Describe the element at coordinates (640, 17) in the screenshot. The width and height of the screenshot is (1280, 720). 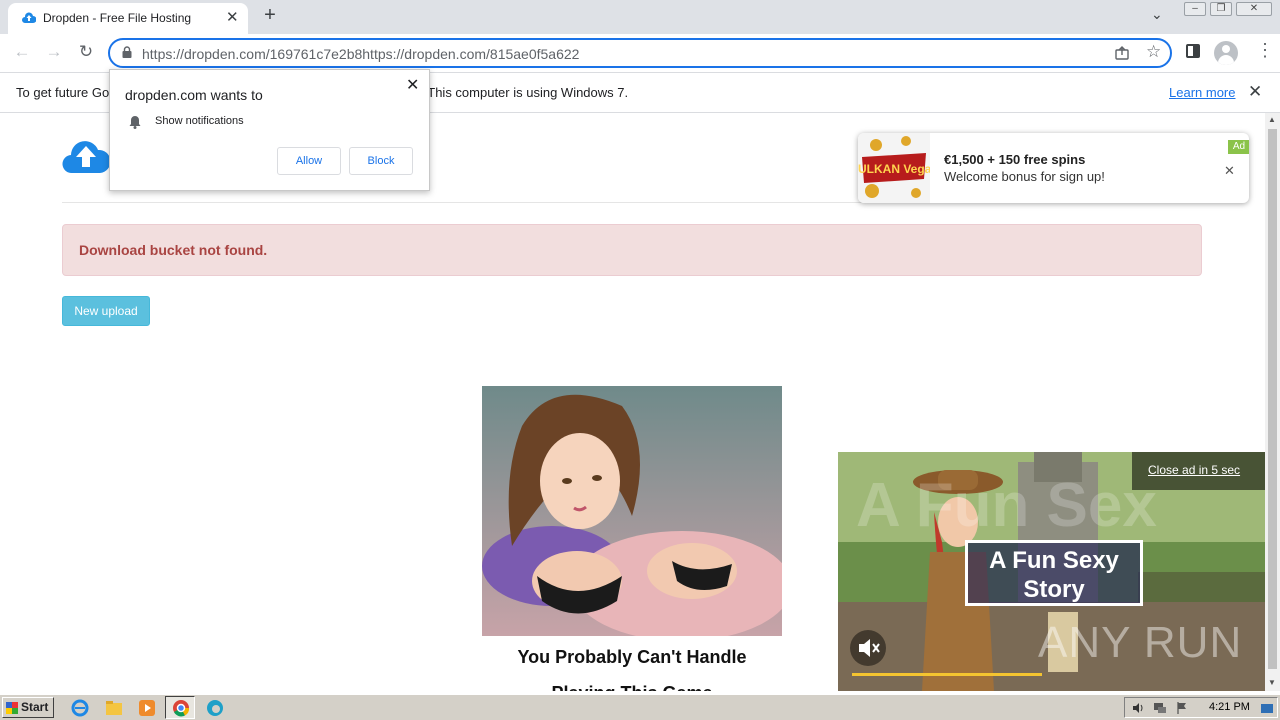
I see `tab-strip: Dropden - Free File Hosting ✕ + ⌄ – ❐ ✕` at that location.